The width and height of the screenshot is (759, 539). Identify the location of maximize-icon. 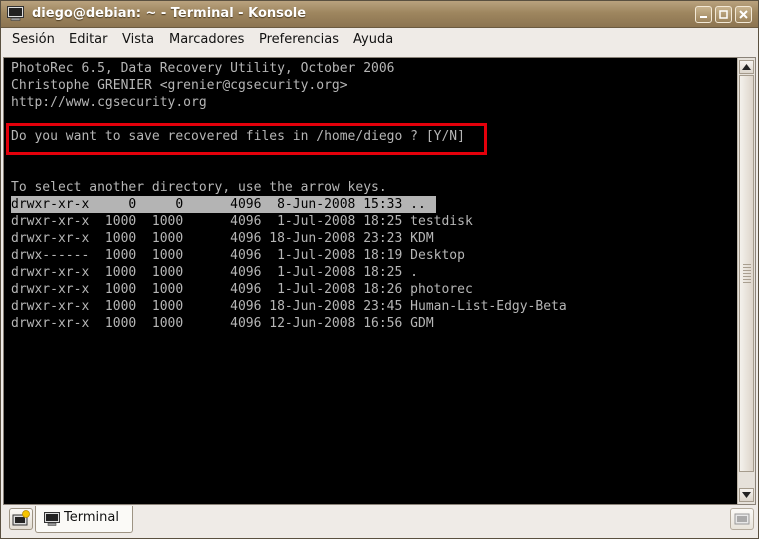
(723, 14).